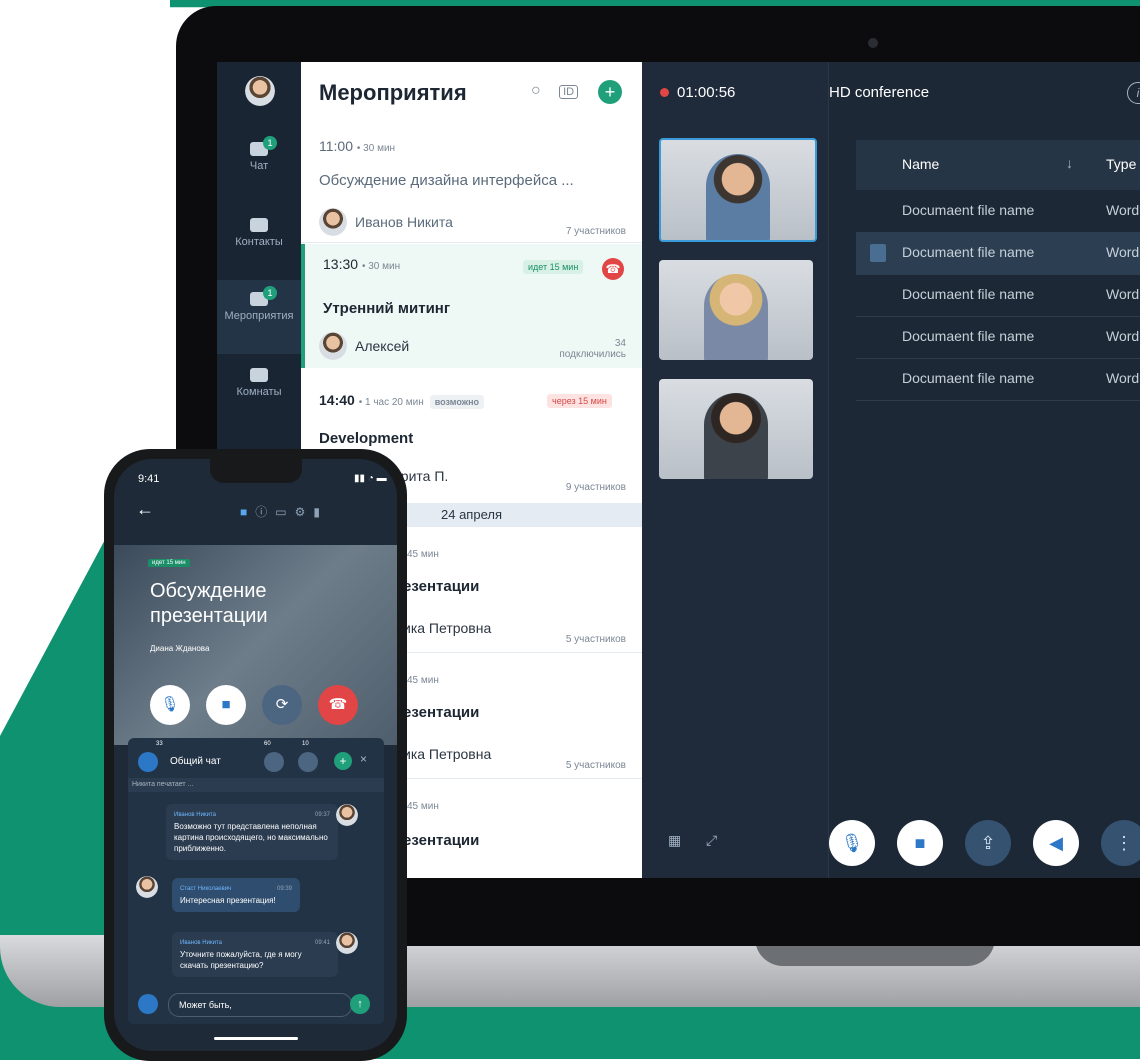  I want to click on close-icon: ×, so click(363, 759).